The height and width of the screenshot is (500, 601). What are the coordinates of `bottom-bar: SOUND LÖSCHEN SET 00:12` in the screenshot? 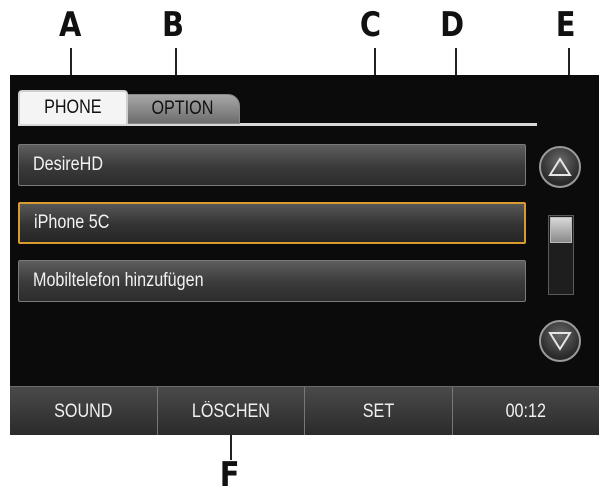 It's located at (304, 410).